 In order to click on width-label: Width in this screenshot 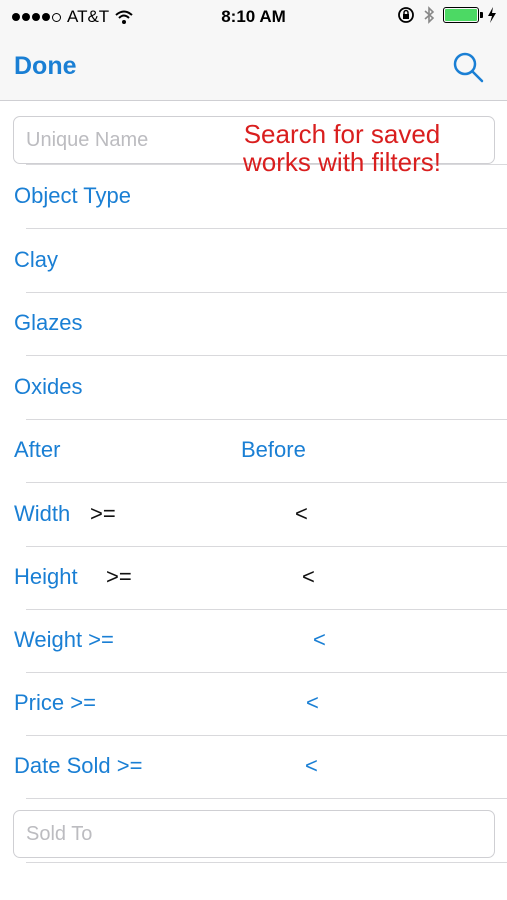, I will do `click(42, 514)`.